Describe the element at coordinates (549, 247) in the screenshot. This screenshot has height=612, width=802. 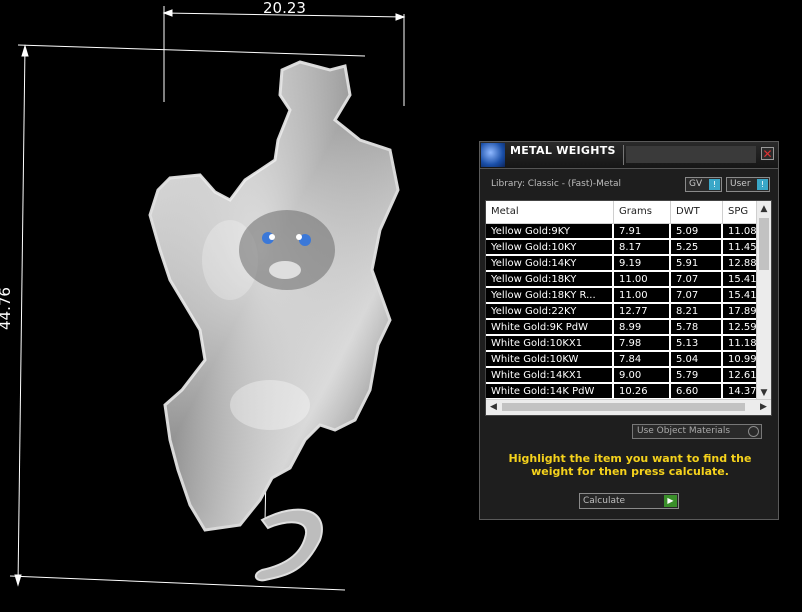
I see `table-cell: Yellow Gold:10KY` at that location.